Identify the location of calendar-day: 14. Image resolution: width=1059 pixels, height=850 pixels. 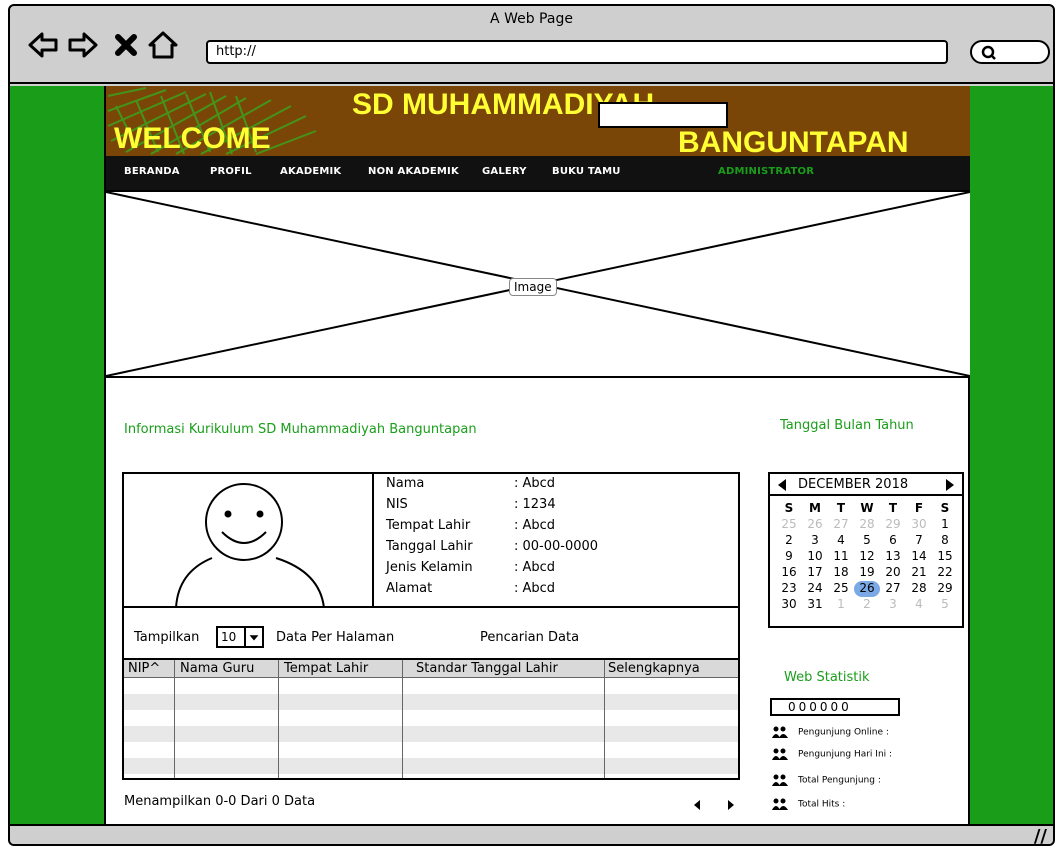
(919, 557).